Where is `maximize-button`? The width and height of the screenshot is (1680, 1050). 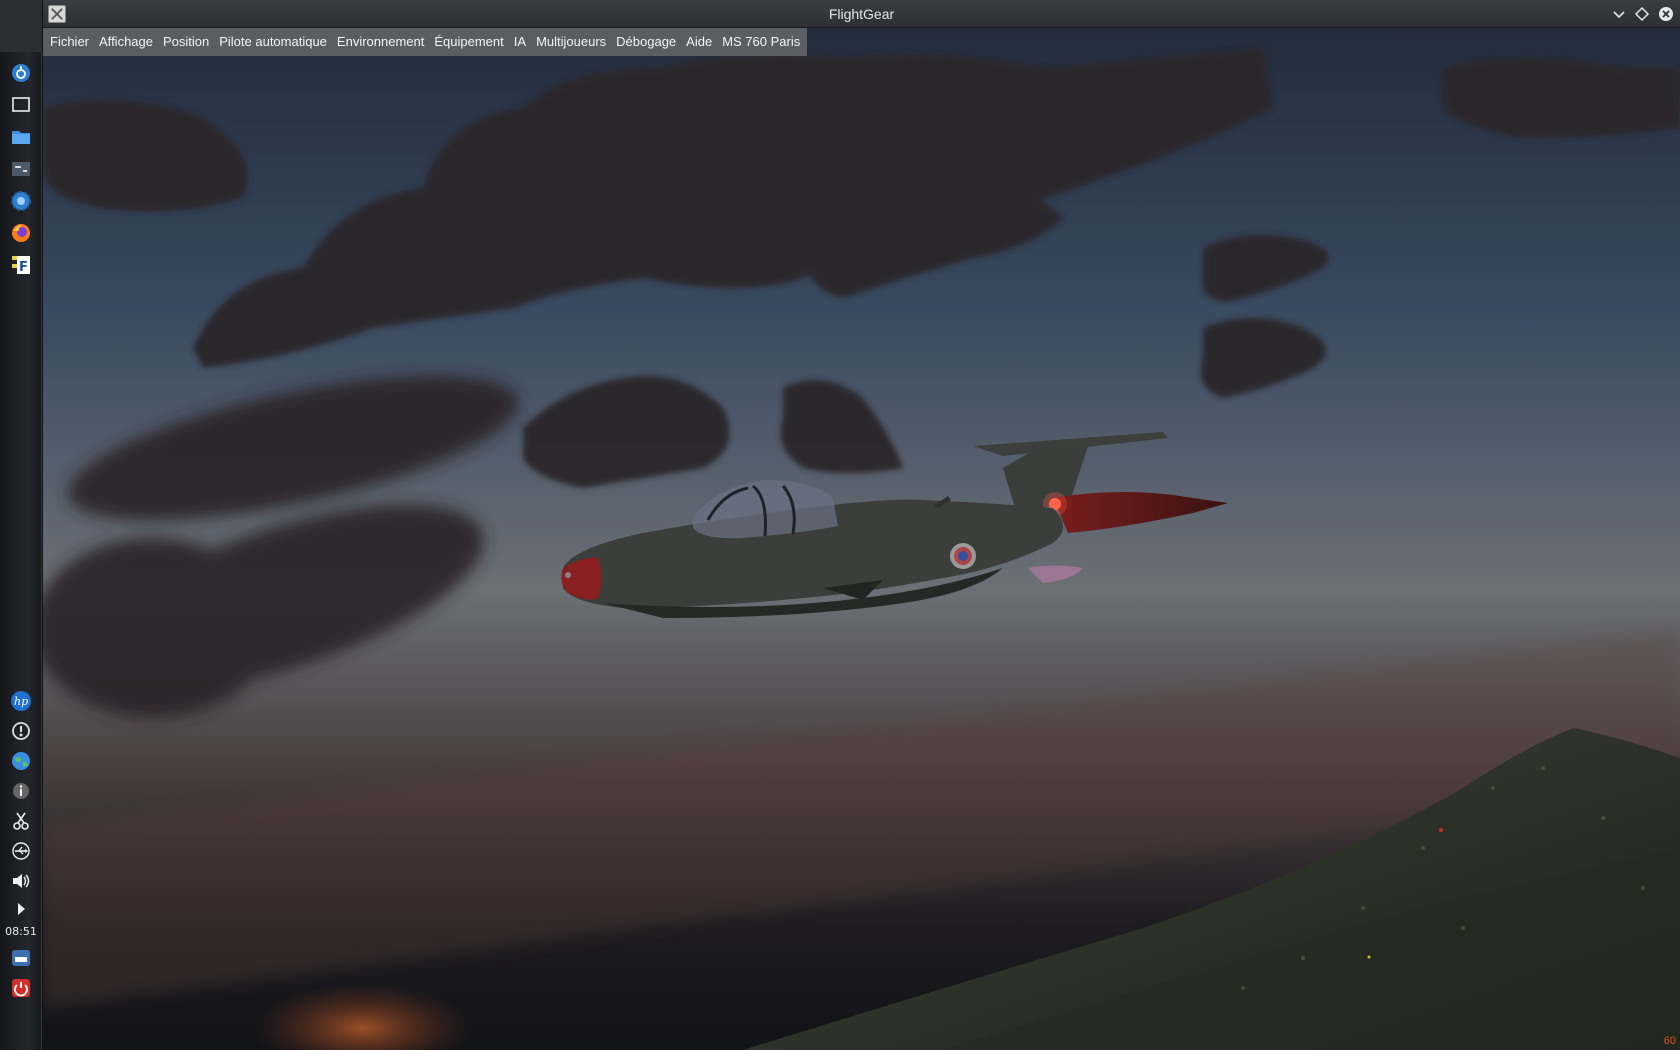 maximize-button is located at coordinates (1642, 14).